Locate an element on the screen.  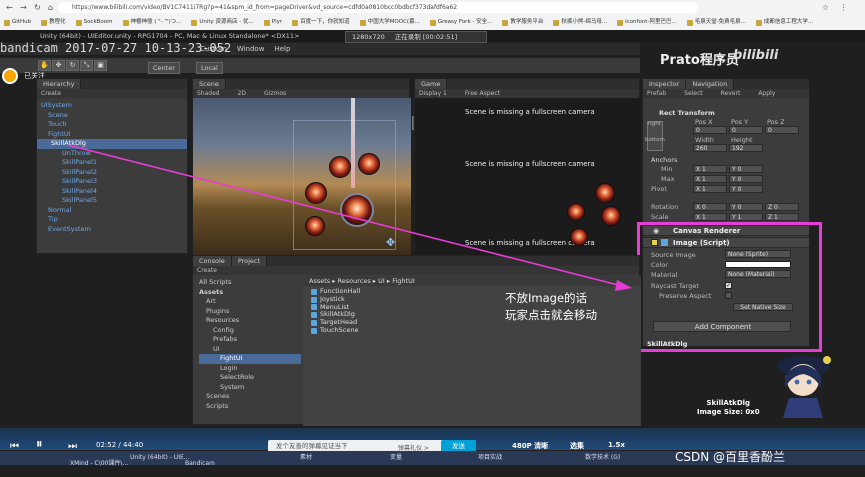
anime-character-sticker is located at coordinates (804, 387).